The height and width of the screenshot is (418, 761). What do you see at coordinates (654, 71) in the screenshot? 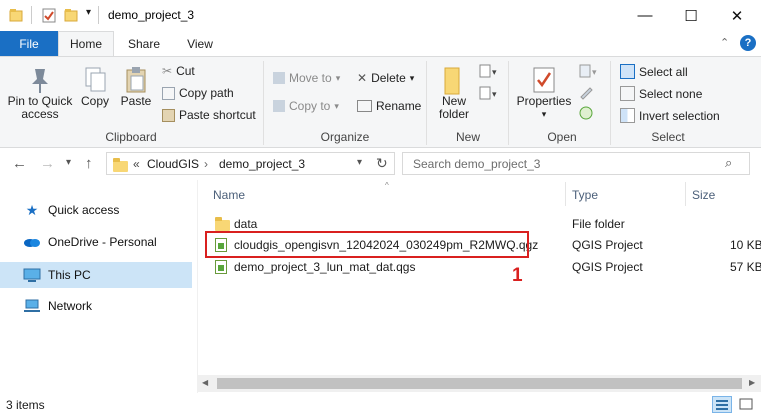
I see `select-all-button: Select all` at bounding box center [654, 71].